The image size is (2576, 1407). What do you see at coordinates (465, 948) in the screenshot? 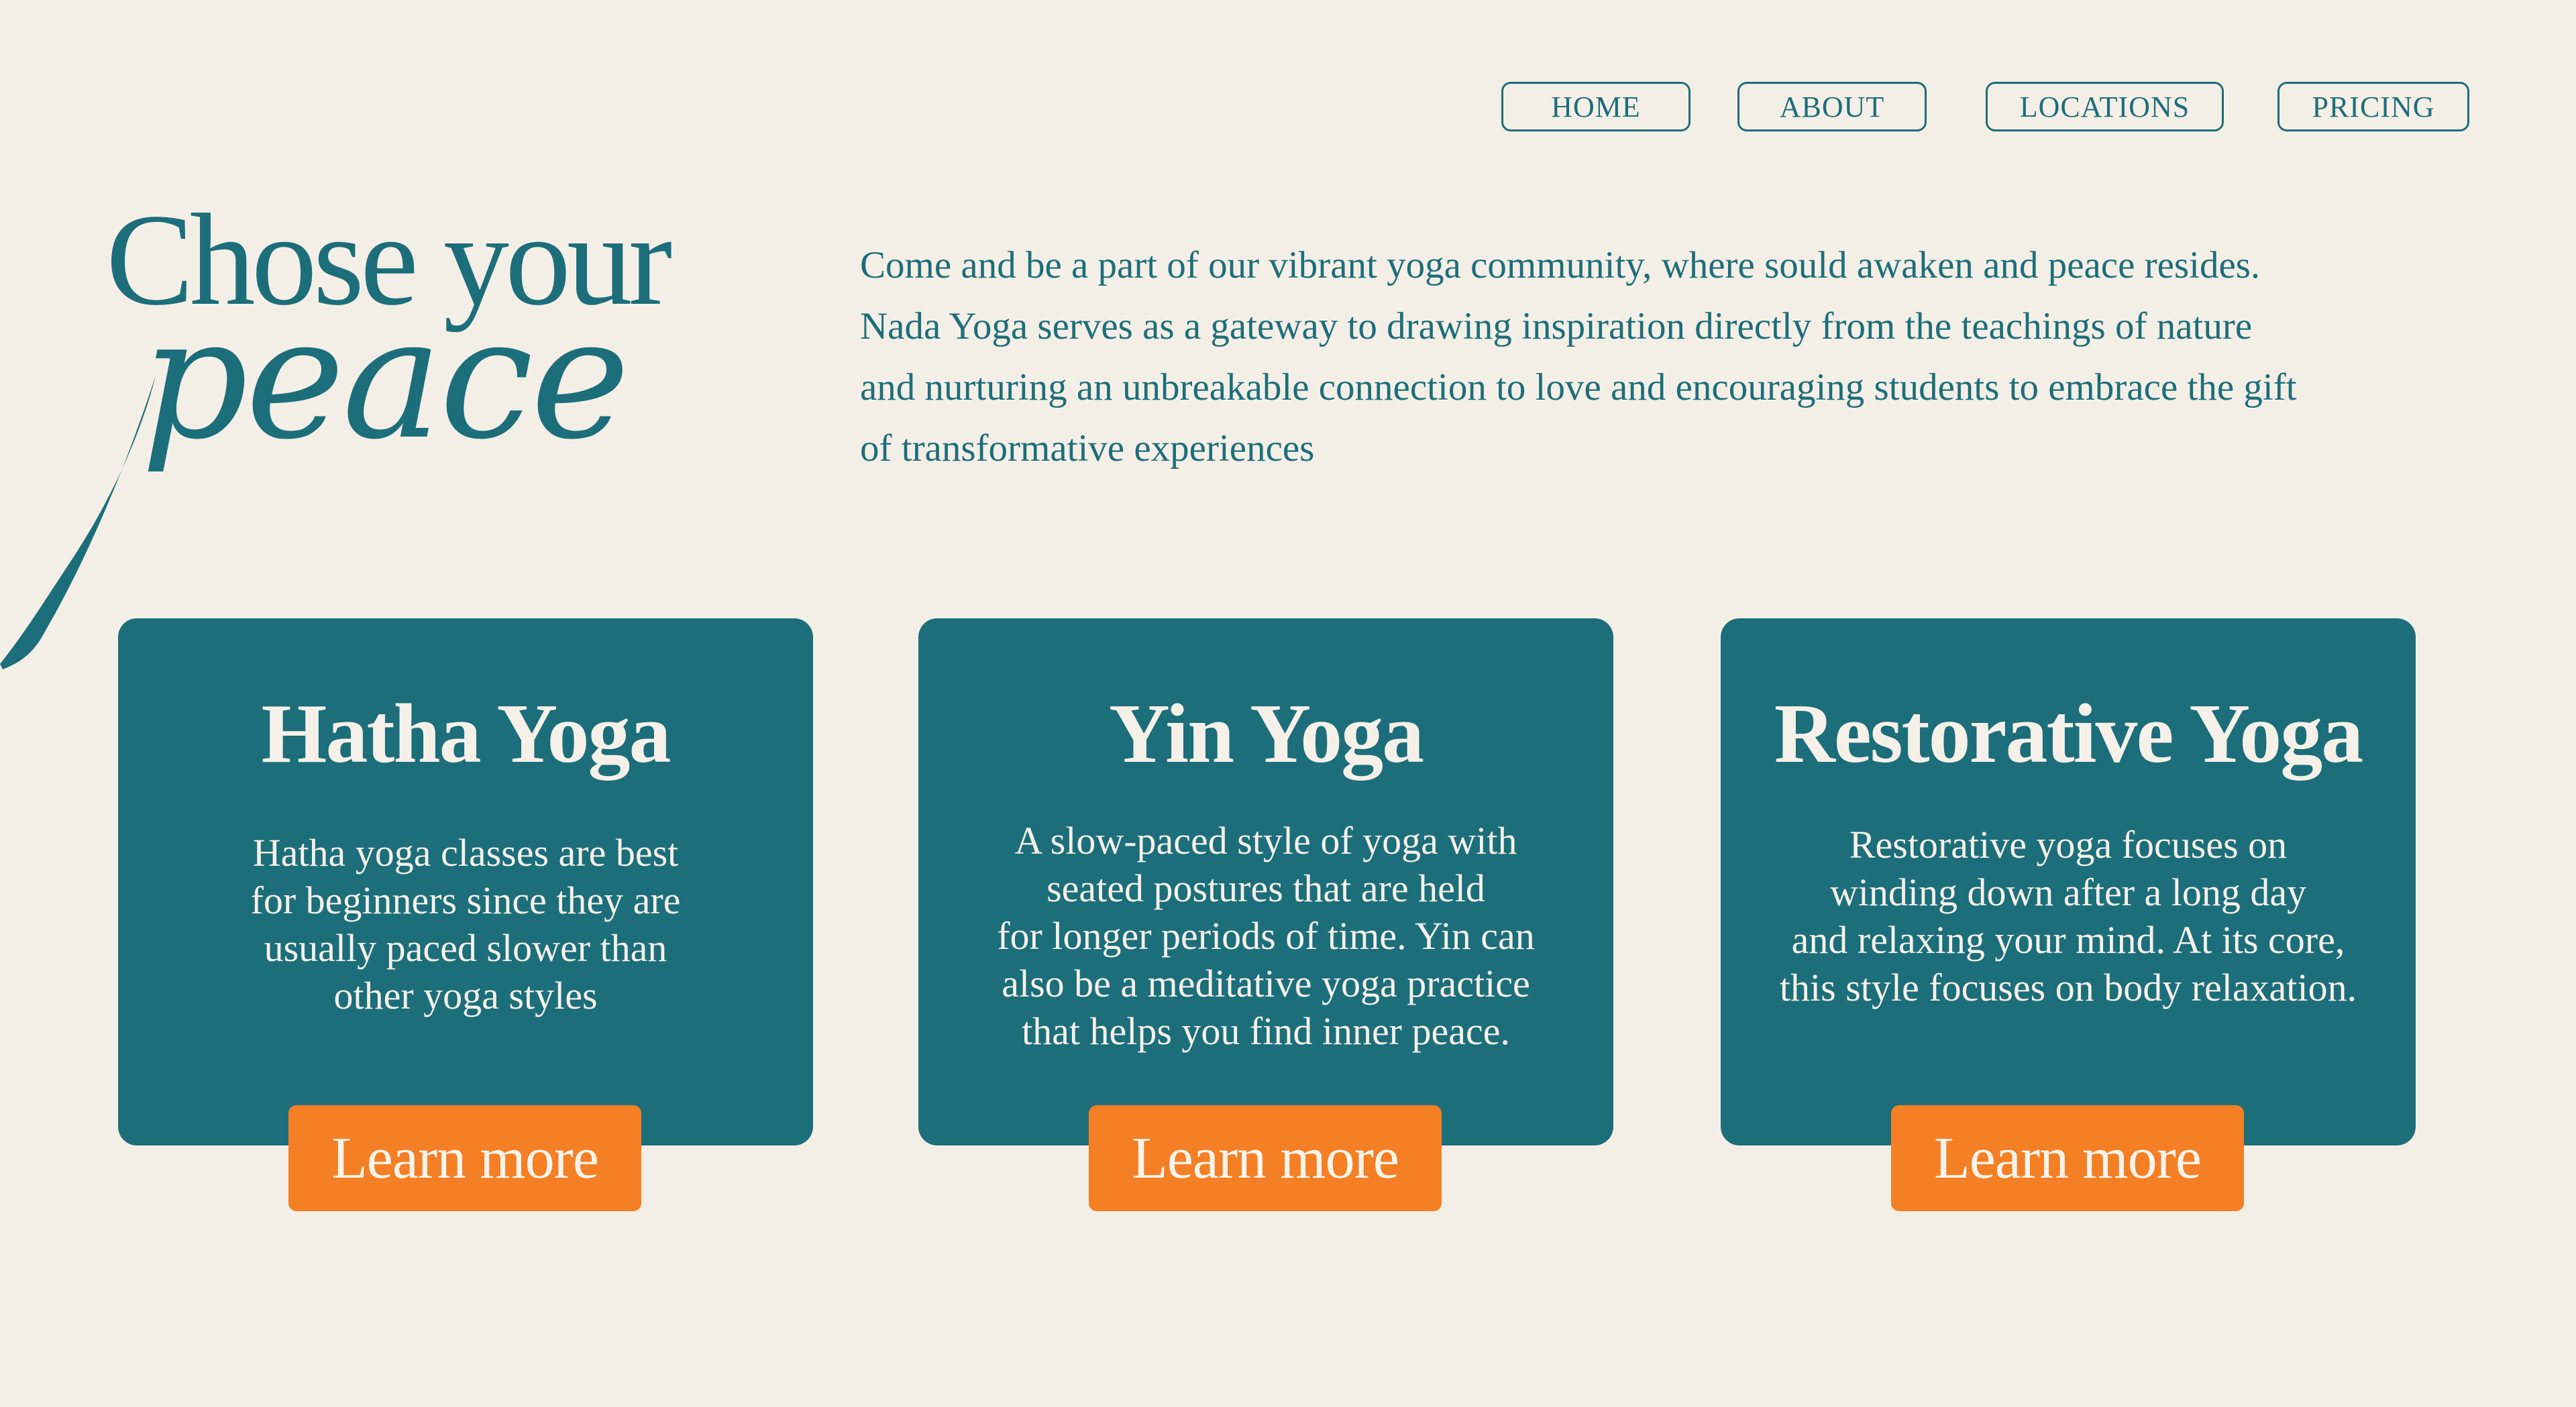
I see `card-description-line: usually paced slower than` at bounding box center [465, 948].